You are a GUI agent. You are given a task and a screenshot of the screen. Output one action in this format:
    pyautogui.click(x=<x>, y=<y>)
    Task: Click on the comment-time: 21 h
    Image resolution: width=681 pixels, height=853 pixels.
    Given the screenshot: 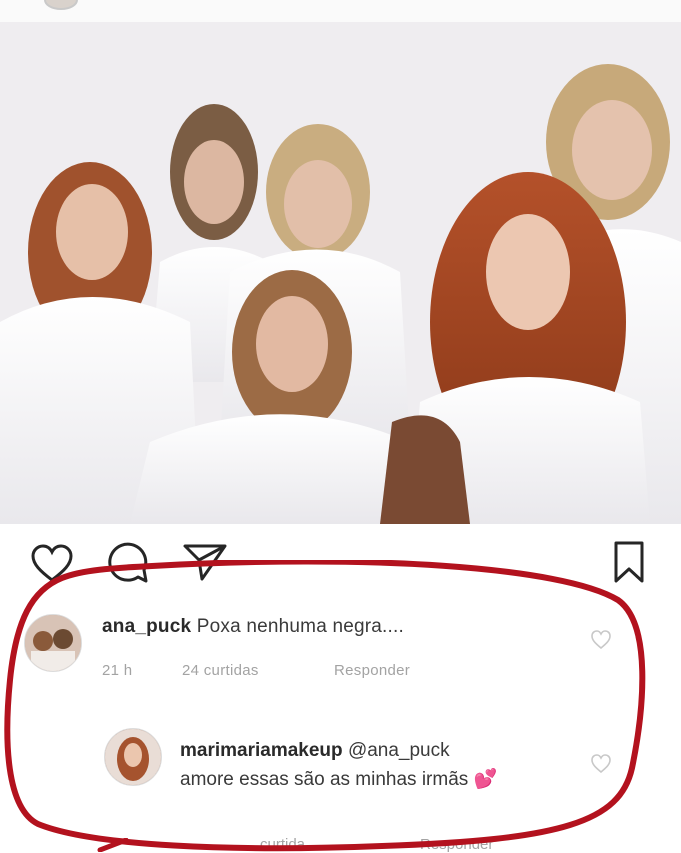 What is the action you would take?
    pyautogui.click(x=117, y=670)
    